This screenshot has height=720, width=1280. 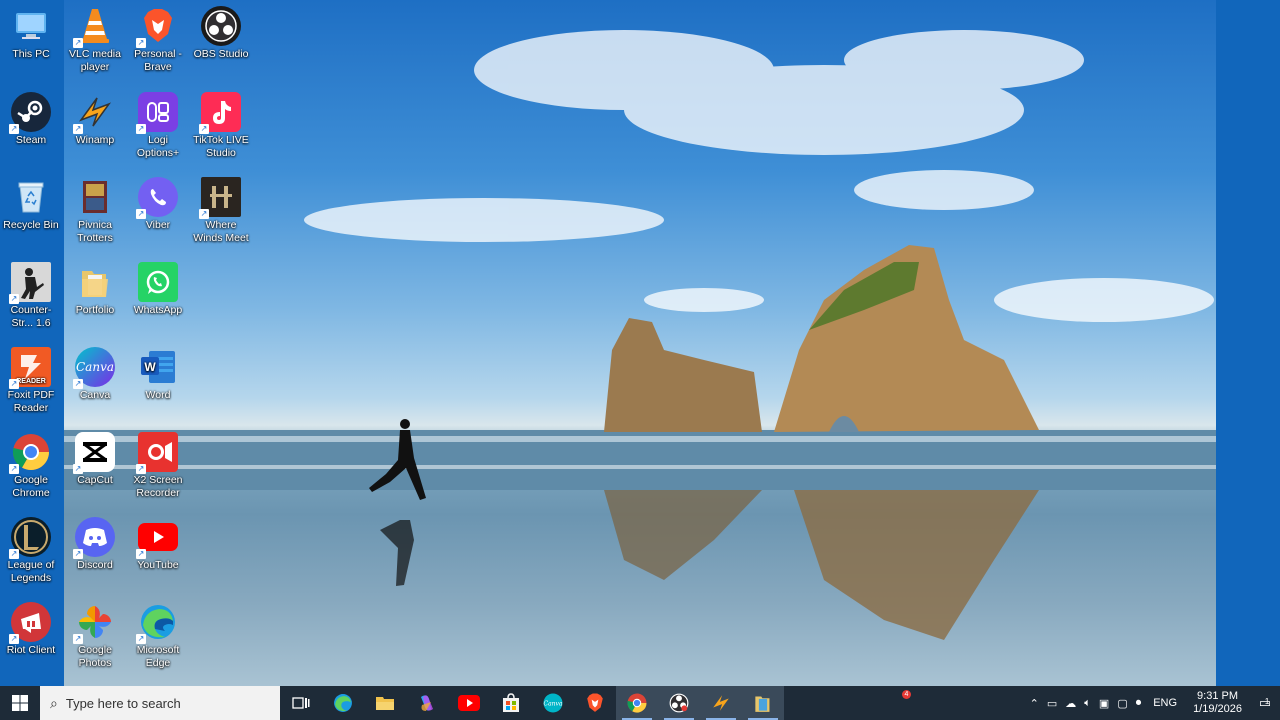 I want to click on taskbar-microsoft-store, so click(x=511, y=703).